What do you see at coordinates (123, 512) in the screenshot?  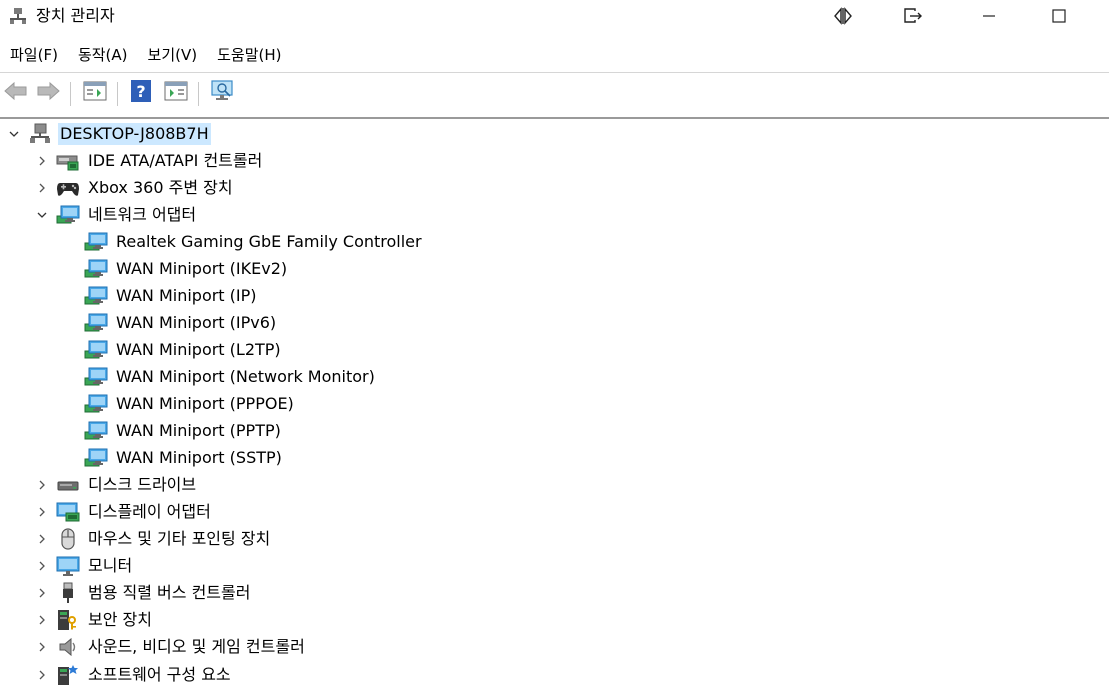 I see `tree-node-category: 디스플레이 어댑터` at bounding box center [123, 512].